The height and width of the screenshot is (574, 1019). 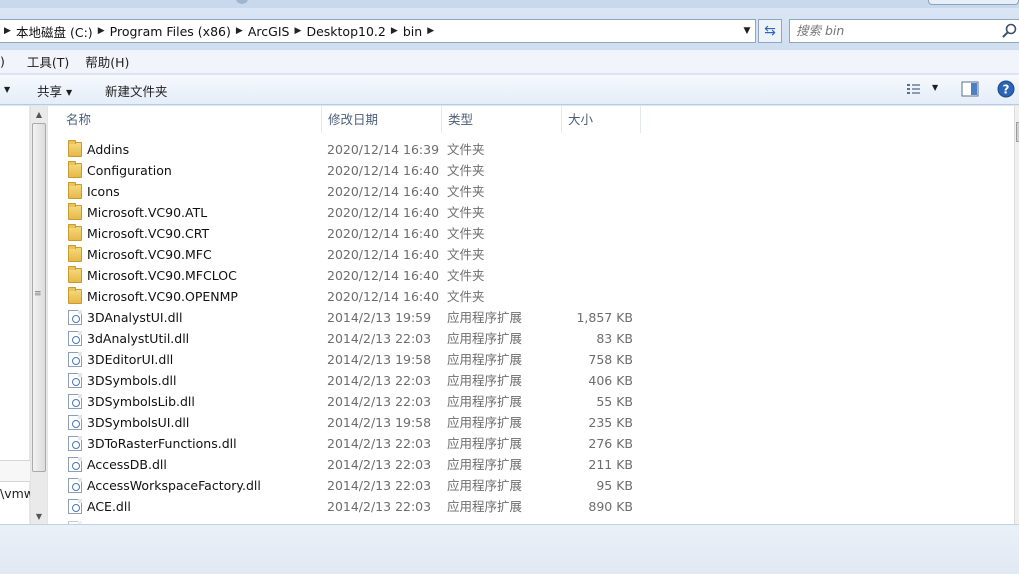 What do you see at coordinates (915, 89) in the screenshot?
I see `view-details-icon` at bounding box center [915, 89].